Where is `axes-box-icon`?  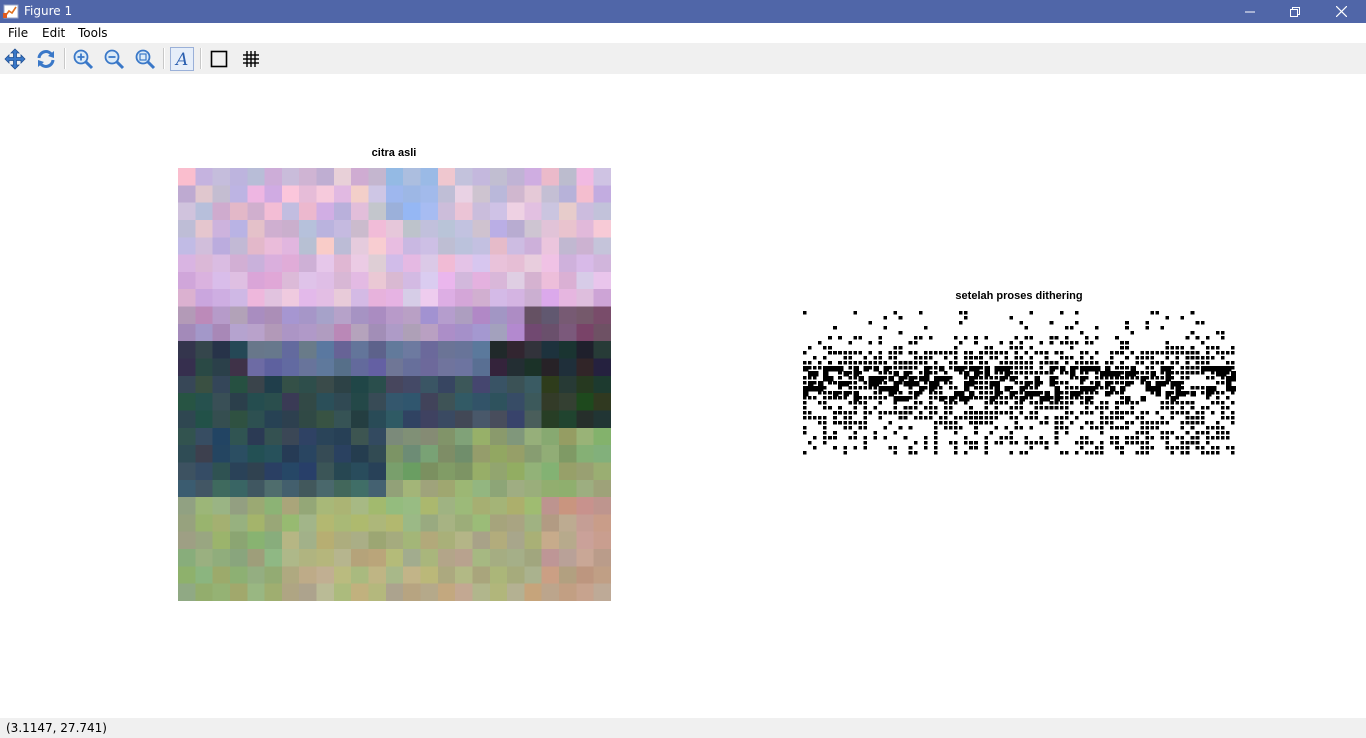 axes-box-icon is located at coordinates (219, 59).